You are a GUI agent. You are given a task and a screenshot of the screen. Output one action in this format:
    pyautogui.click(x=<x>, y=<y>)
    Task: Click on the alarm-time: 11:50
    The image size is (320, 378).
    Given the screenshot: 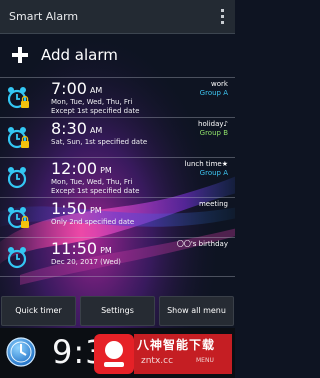 What is the action you would take?
    pyautogui.click(x=74, y=248)
    